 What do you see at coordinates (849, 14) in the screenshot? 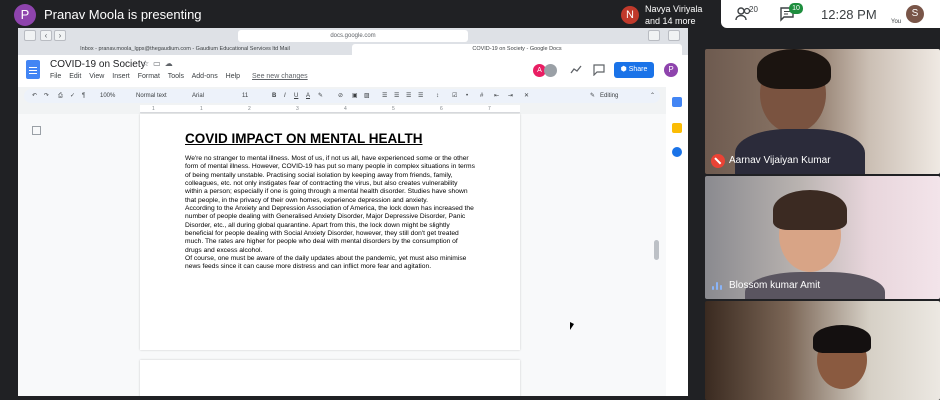
I see `clock: 12:28 PM` at bounding box center [849, 14].